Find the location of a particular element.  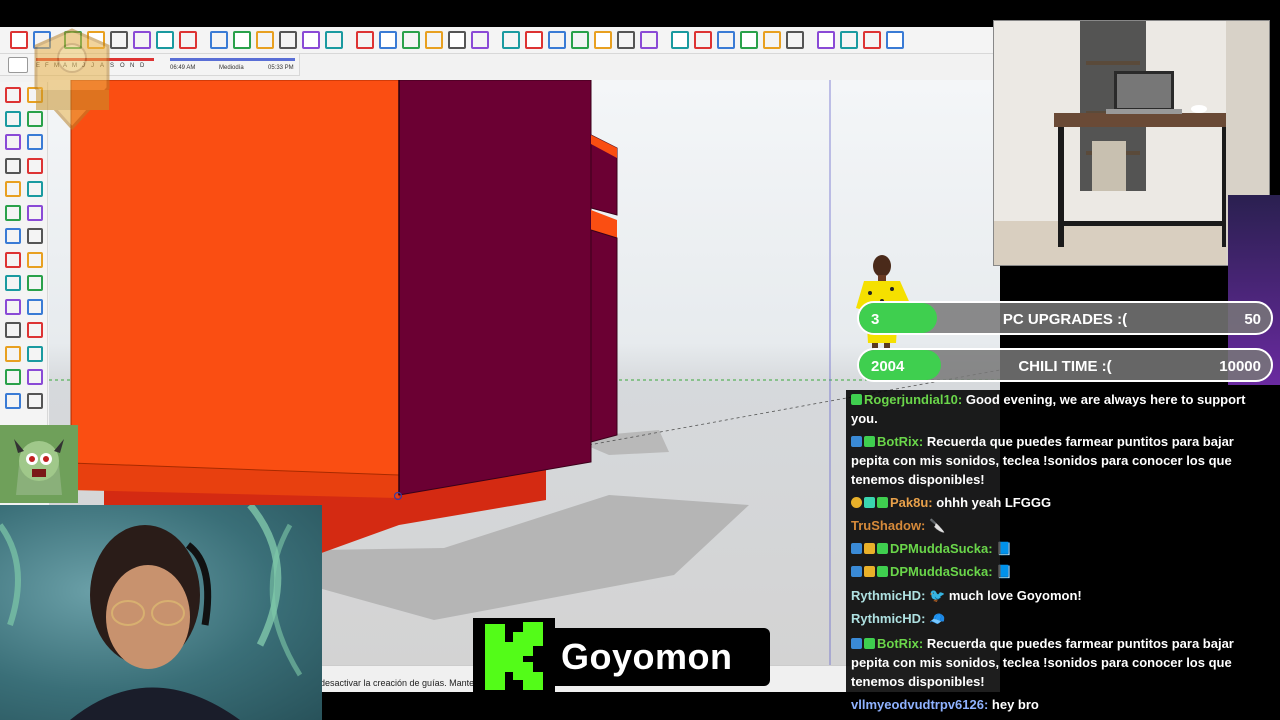

chat-message: RythmicHD: 🧢 is located at coordinates (1063, 618).